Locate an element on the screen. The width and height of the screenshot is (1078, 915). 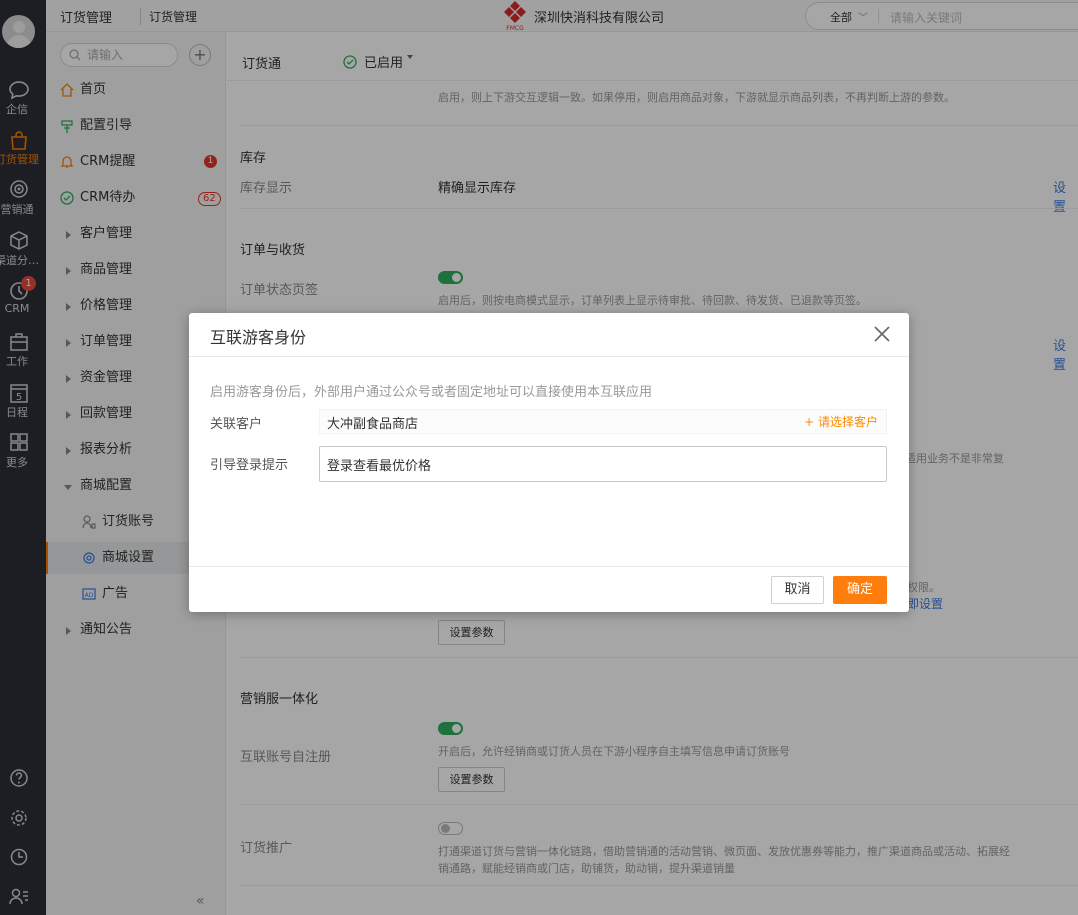
avatar is located at coordinates (18, 31).